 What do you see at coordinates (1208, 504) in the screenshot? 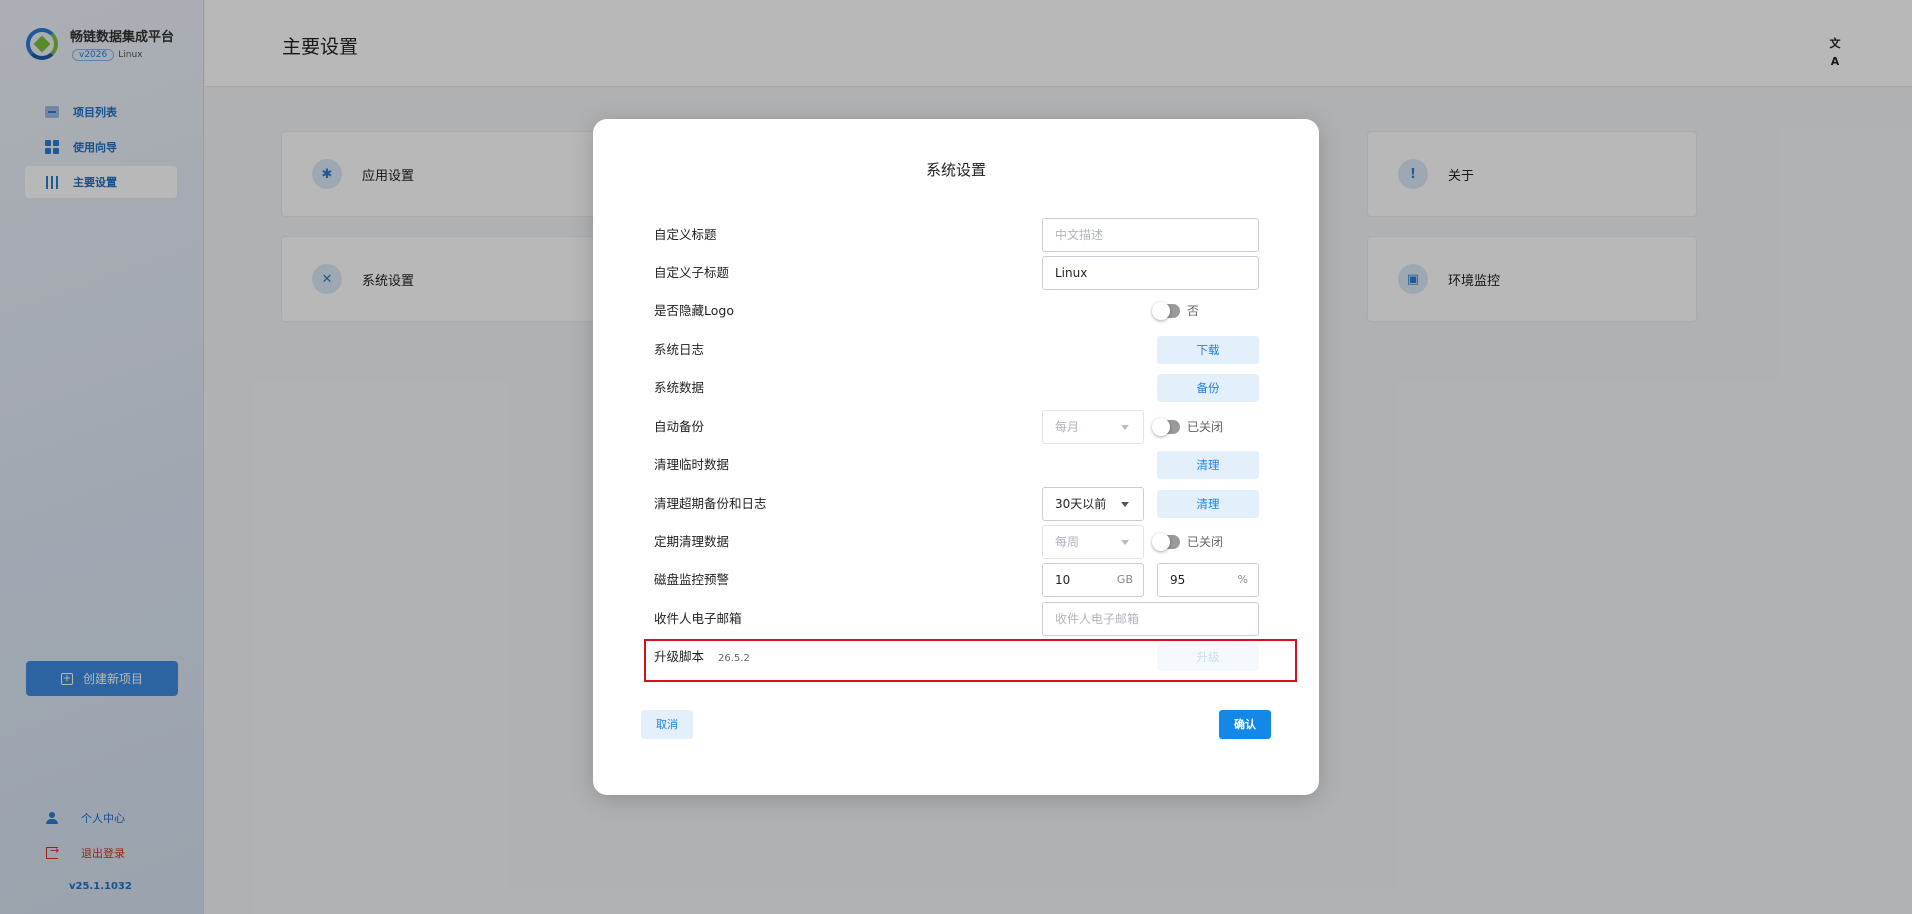
I see `clean-expired-button: 清理` at bounding box center [1208, 504].